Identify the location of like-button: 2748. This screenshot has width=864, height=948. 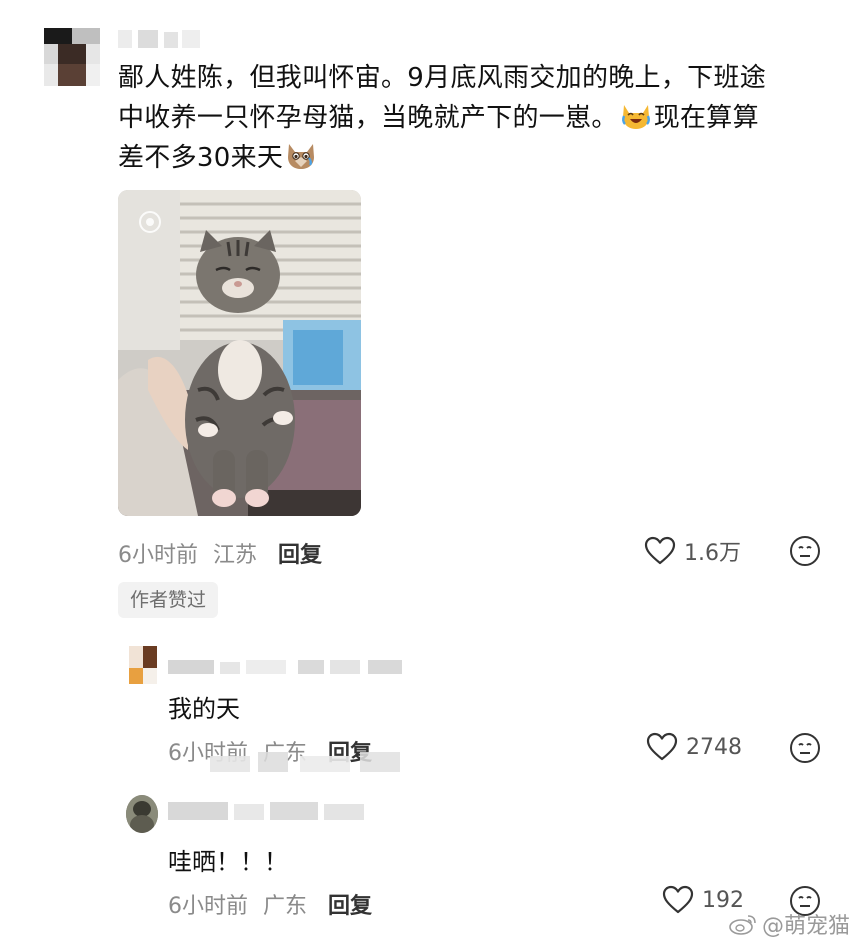
(694, 747).